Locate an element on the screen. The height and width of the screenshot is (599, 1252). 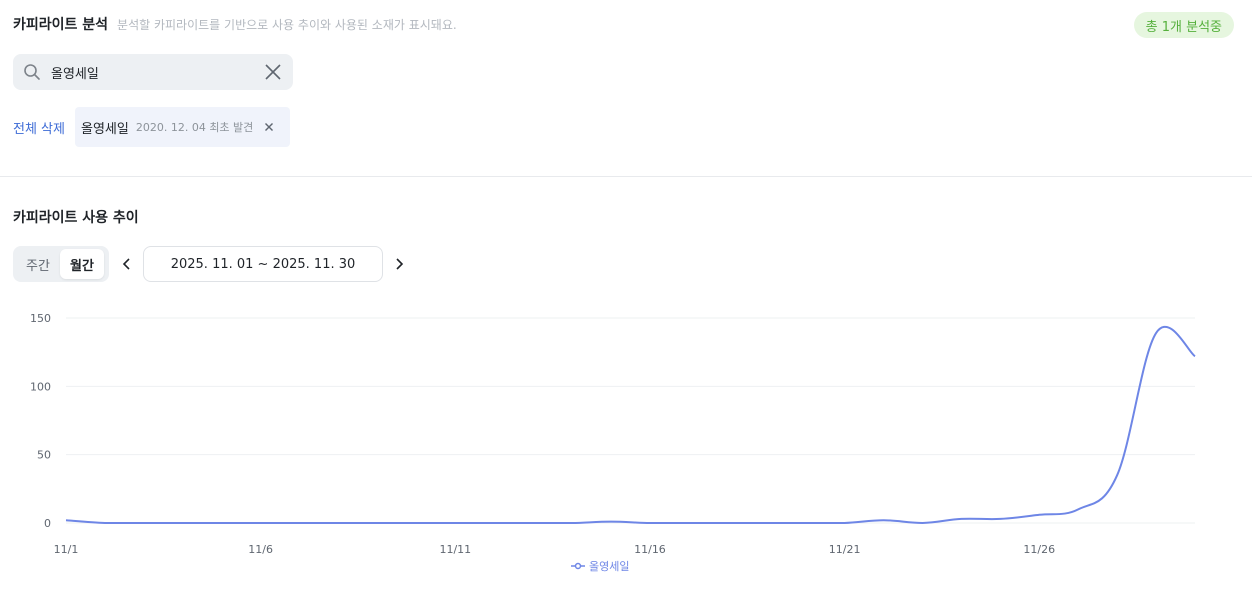
status-badge: 총 1개 분석중 is located at coordinates (1183, 25).